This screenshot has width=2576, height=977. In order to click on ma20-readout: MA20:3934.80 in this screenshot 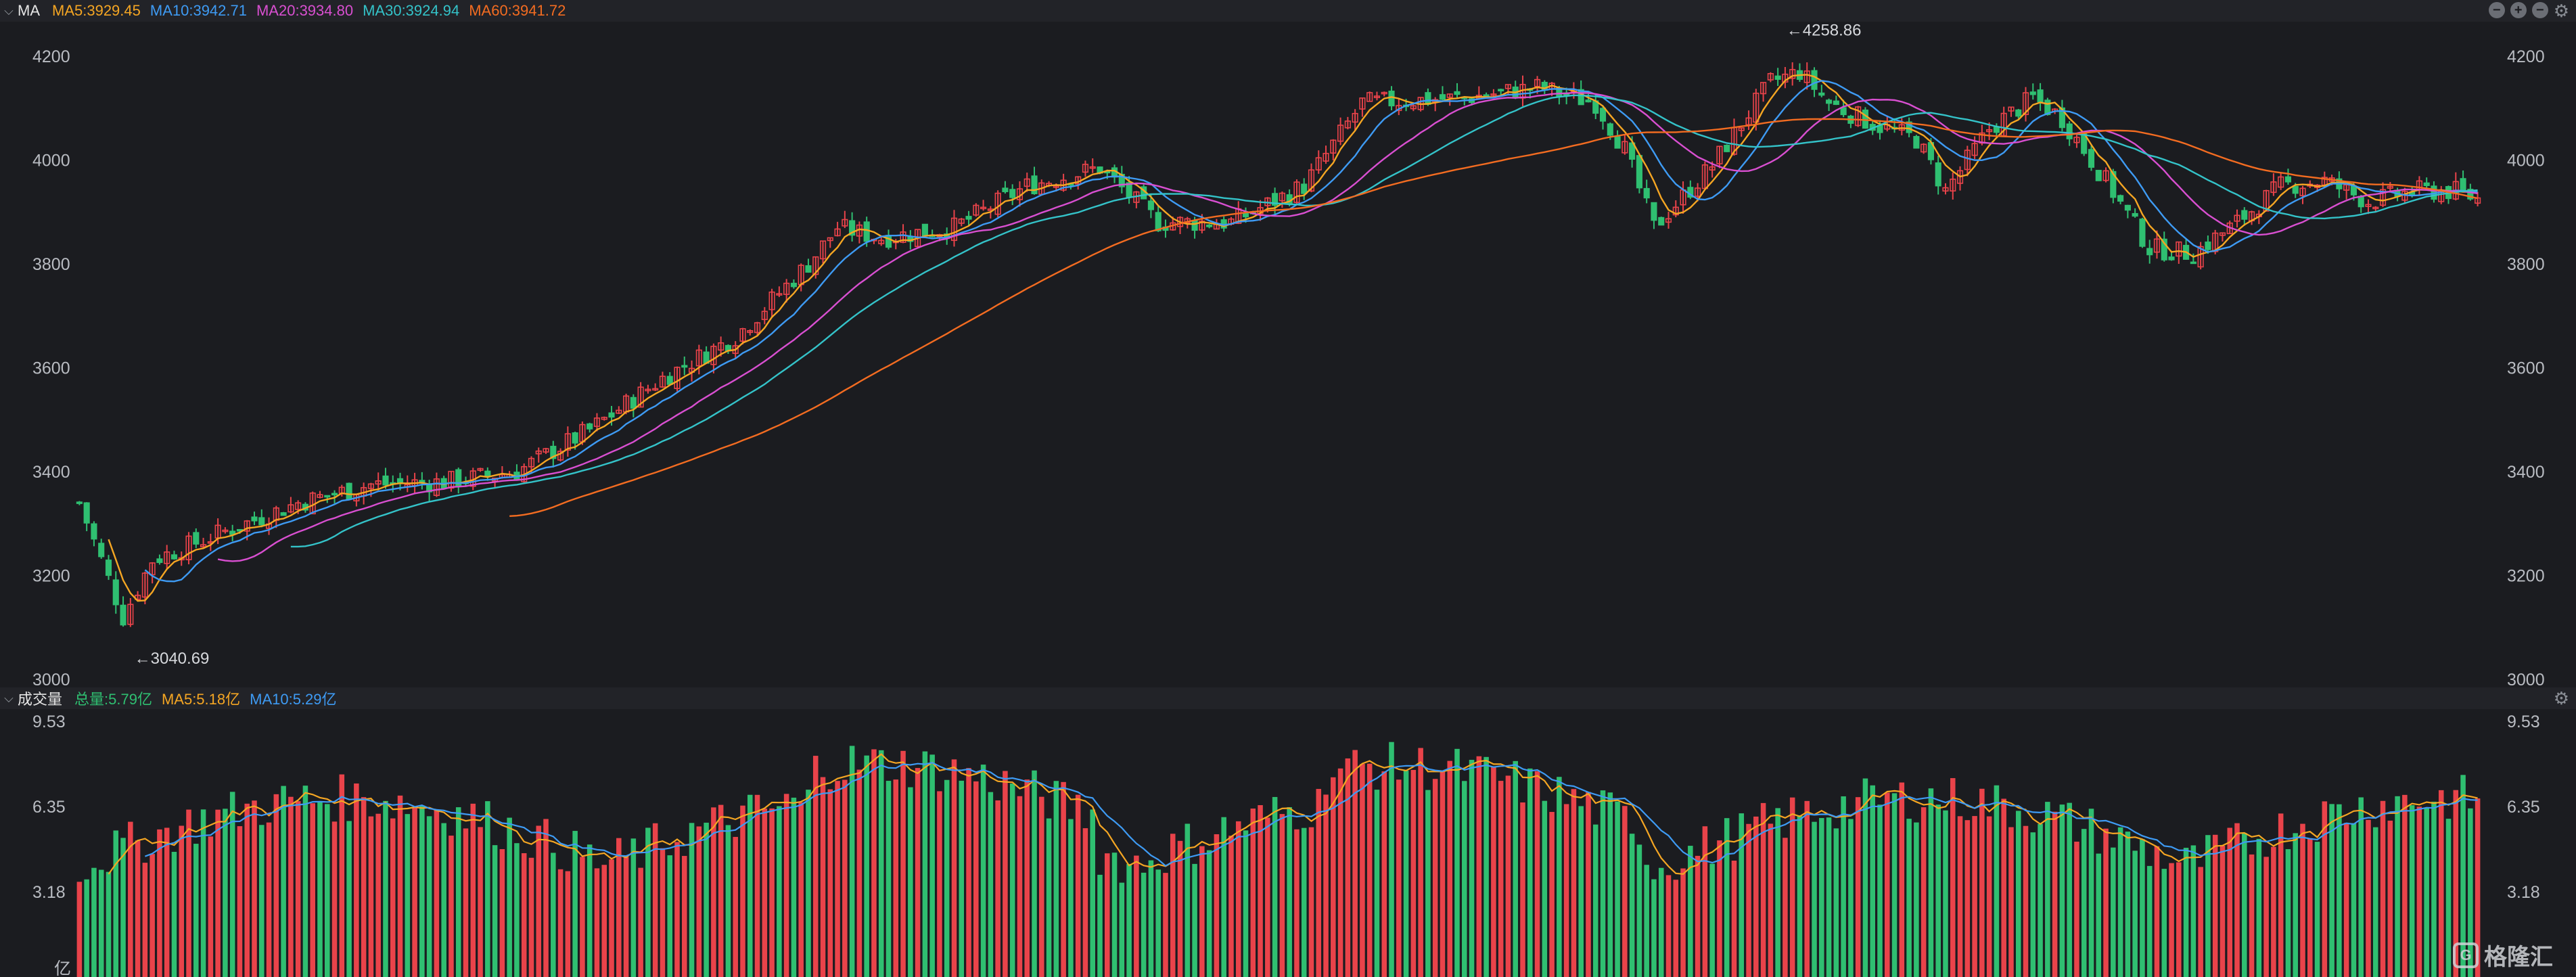, I will do `click(305, 11)`.